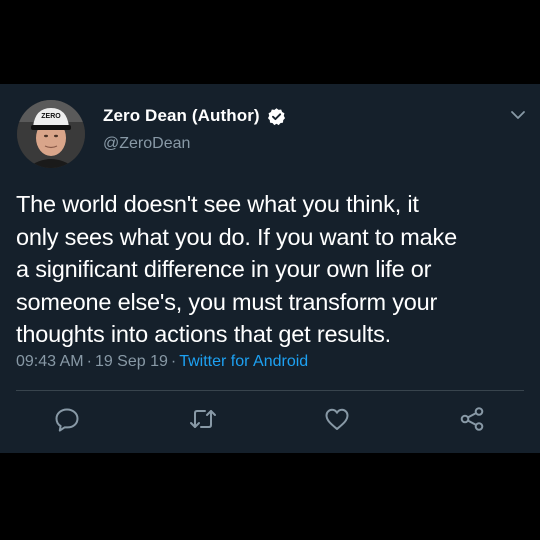 This screenshot has width=540, height=540. I want to click on tweet-date: 19 Sep 19, so click(131, 361).